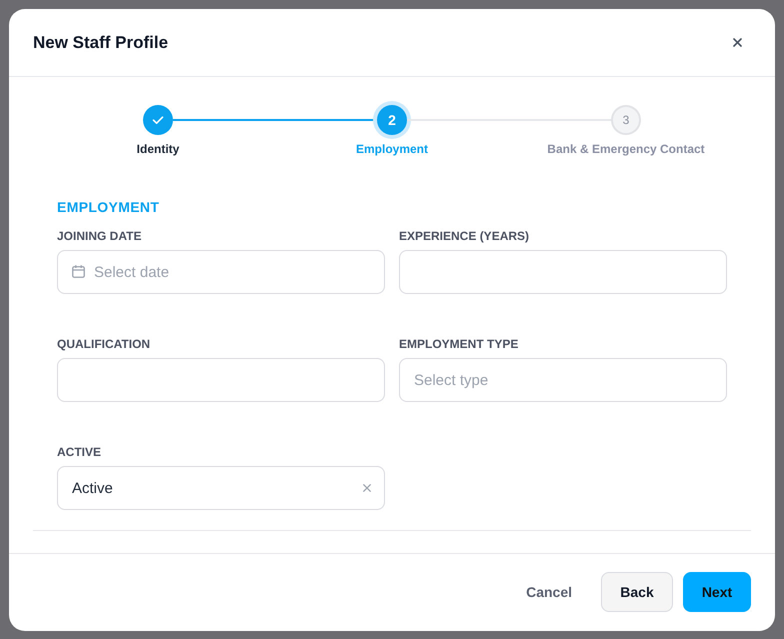  I want to click on calendar-icon, so click(78, 271).